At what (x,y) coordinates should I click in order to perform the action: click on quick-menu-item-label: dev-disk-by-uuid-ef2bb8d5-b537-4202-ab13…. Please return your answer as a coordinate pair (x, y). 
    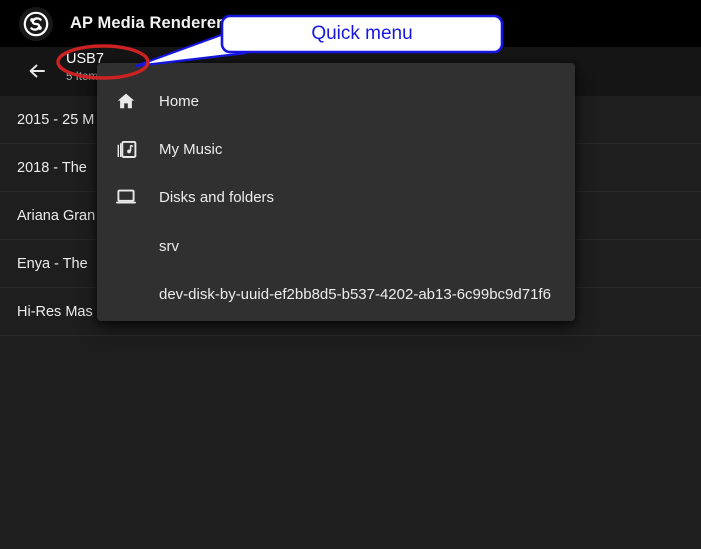
    Looking at the image, I should click on (355, 294).